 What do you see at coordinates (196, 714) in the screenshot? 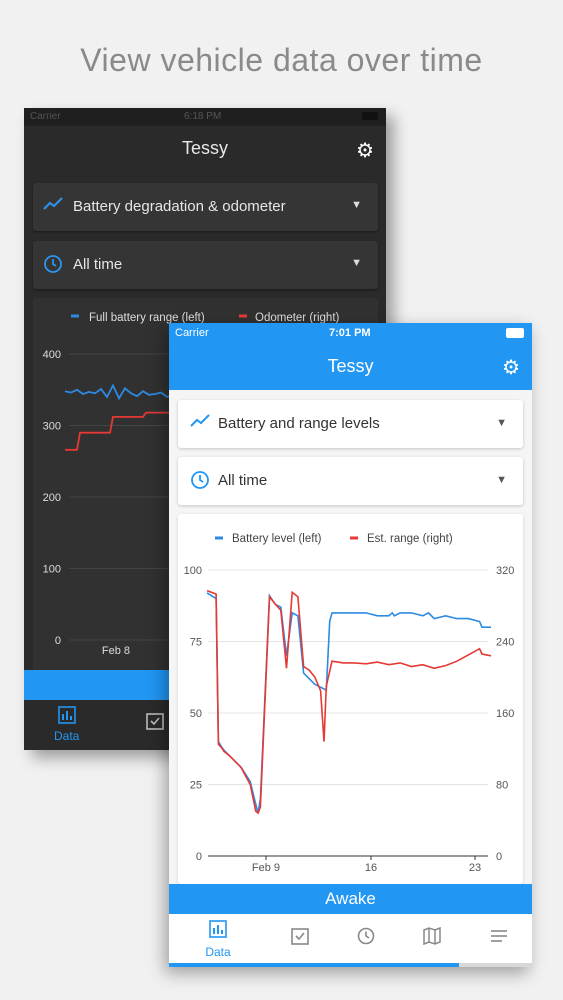
I see `front-y-left-tick-label: 50` at bounding box center [196, 714].